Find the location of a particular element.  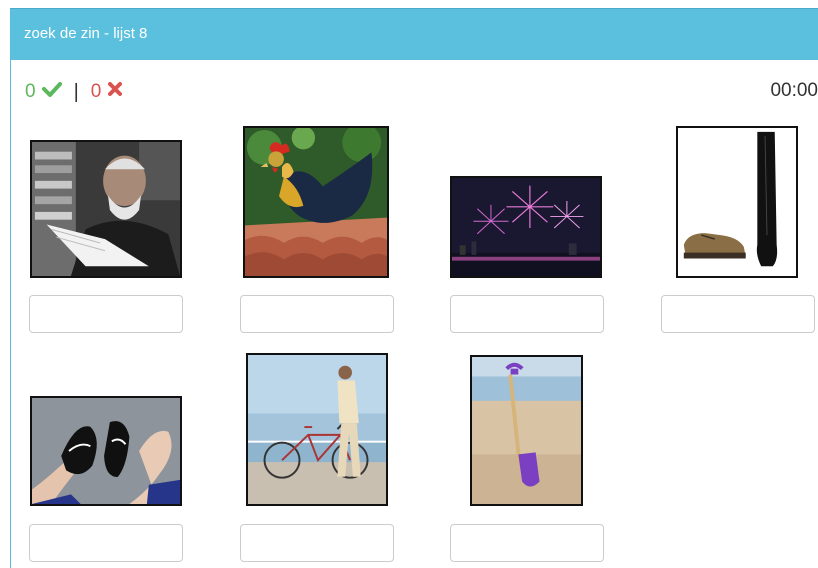

panel-border is located at coordinates (10, 288).